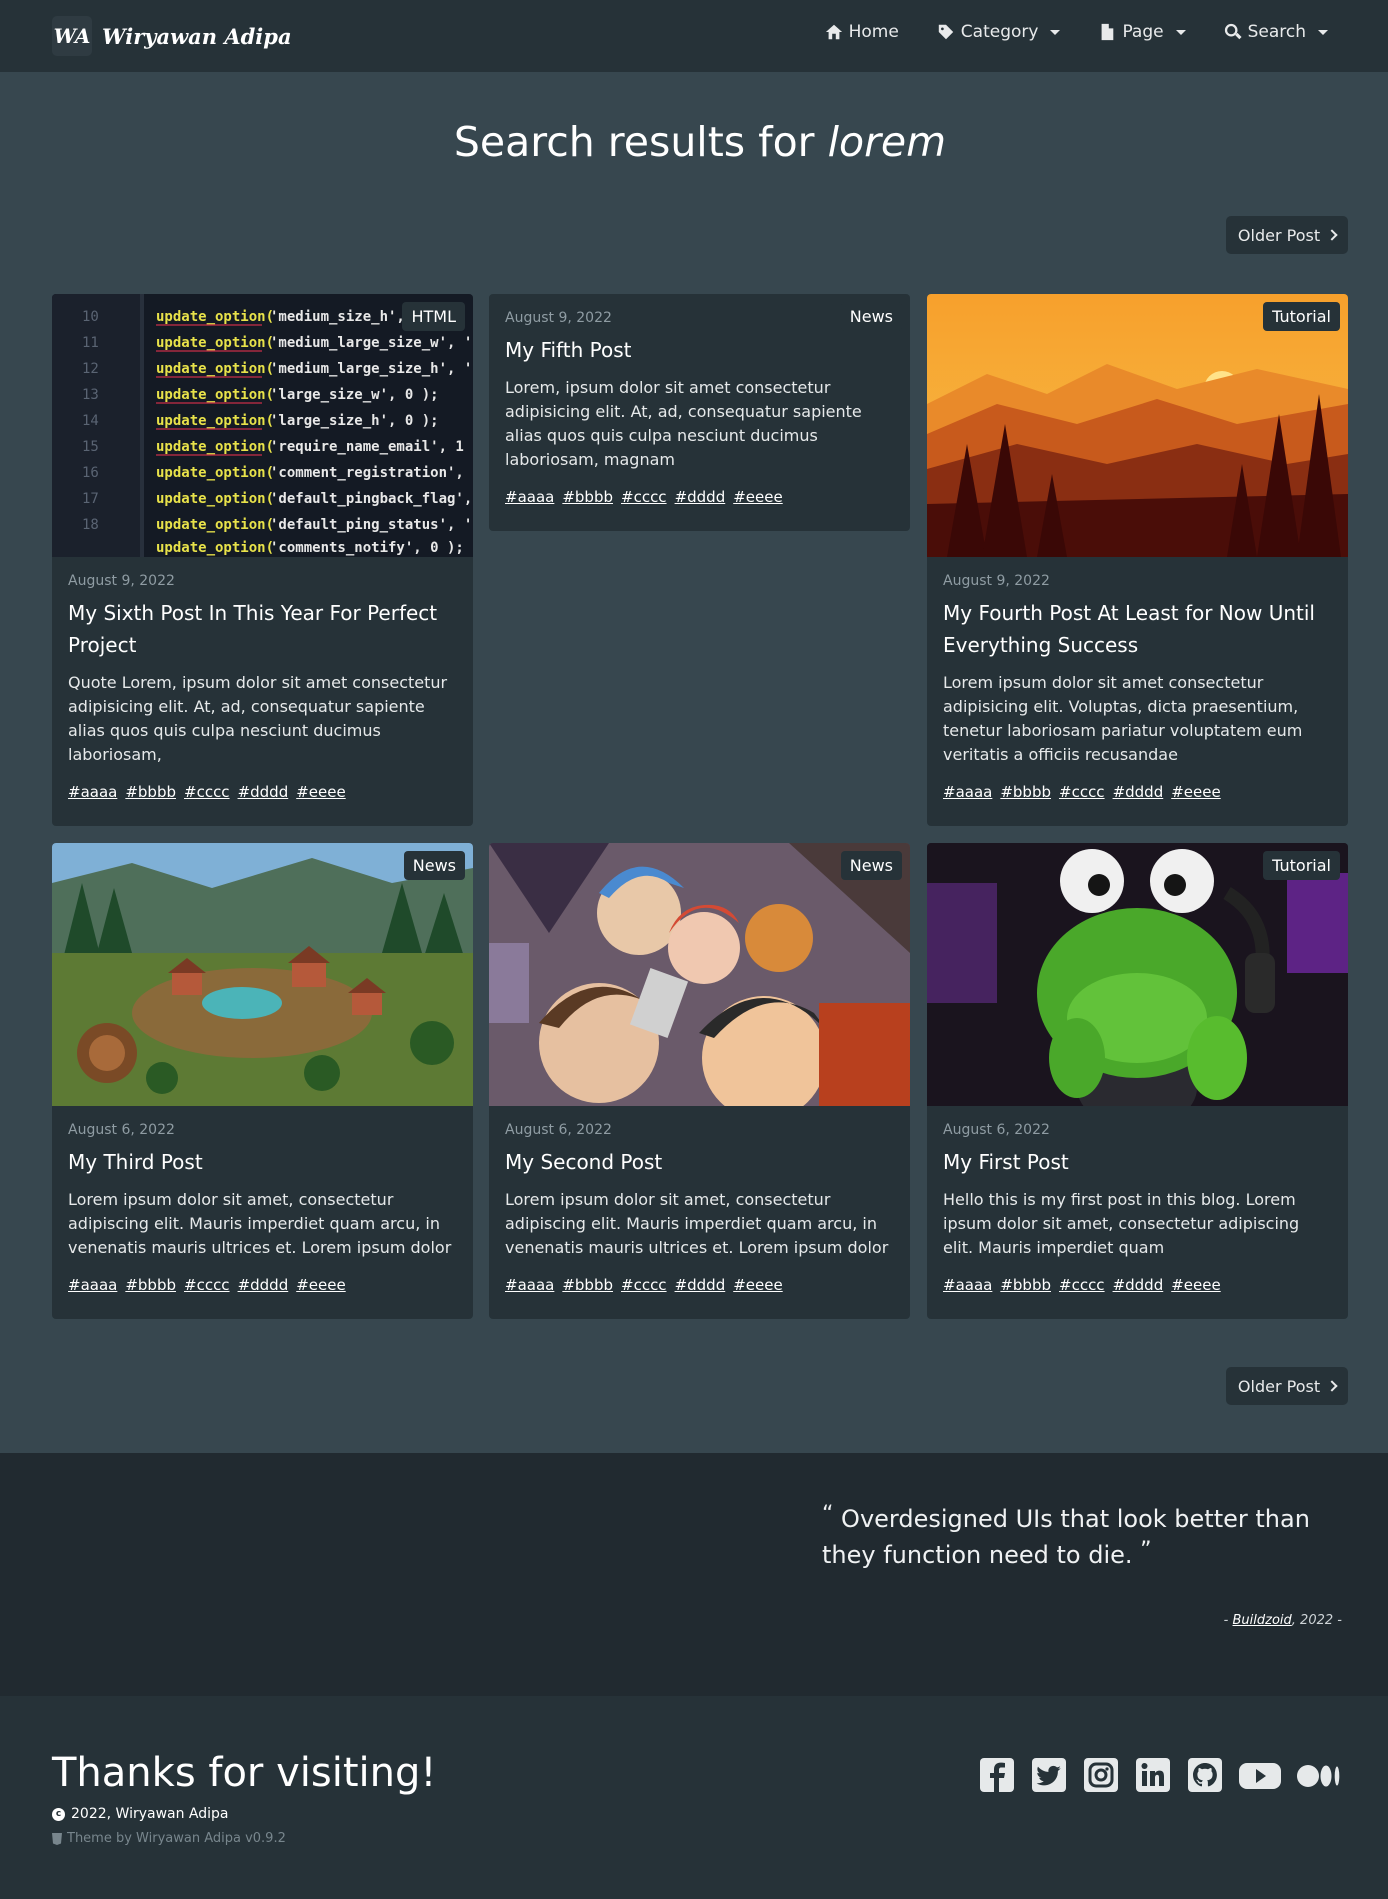  I want to click on main-nav: Home Category Page Search, so click(1076, 32).